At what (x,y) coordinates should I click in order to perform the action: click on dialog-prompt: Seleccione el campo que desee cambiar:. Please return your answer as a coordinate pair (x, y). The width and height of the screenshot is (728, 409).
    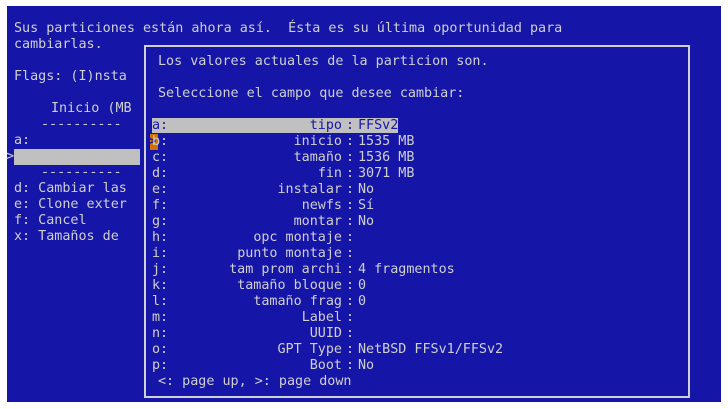
    Looking at the image, I should click on (311, 93).